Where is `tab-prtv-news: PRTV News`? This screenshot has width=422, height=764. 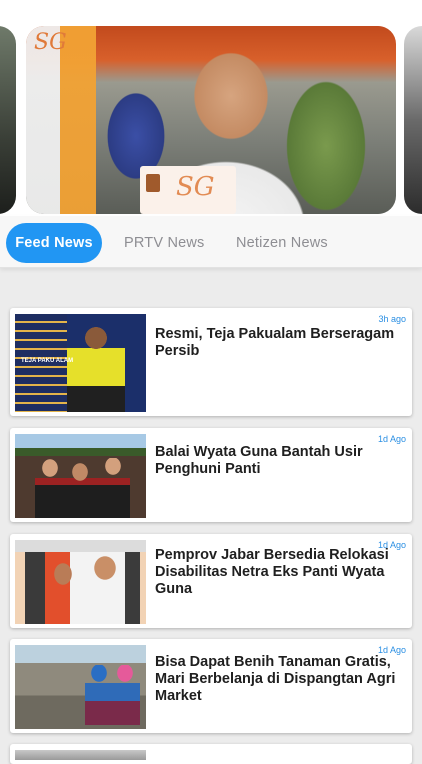
tab-prtv-news: PRTV News is located at coordinates (164, 243).